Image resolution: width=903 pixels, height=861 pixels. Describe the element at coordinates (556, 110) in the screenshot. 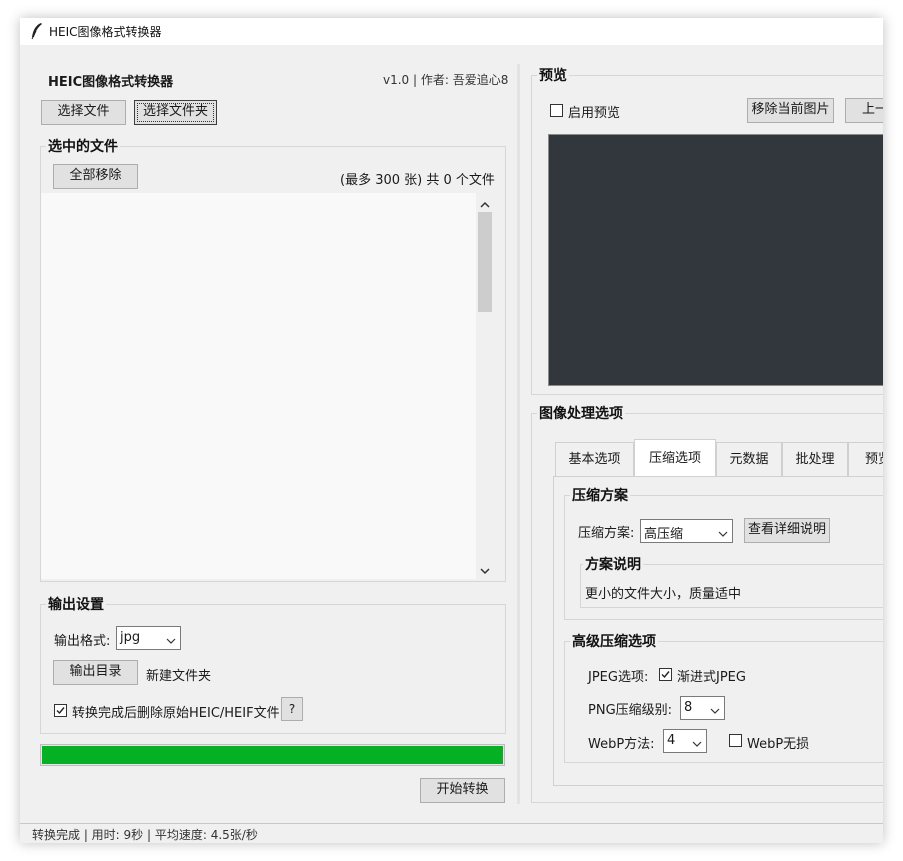

I see `enable-preview-checkbox` at that location.